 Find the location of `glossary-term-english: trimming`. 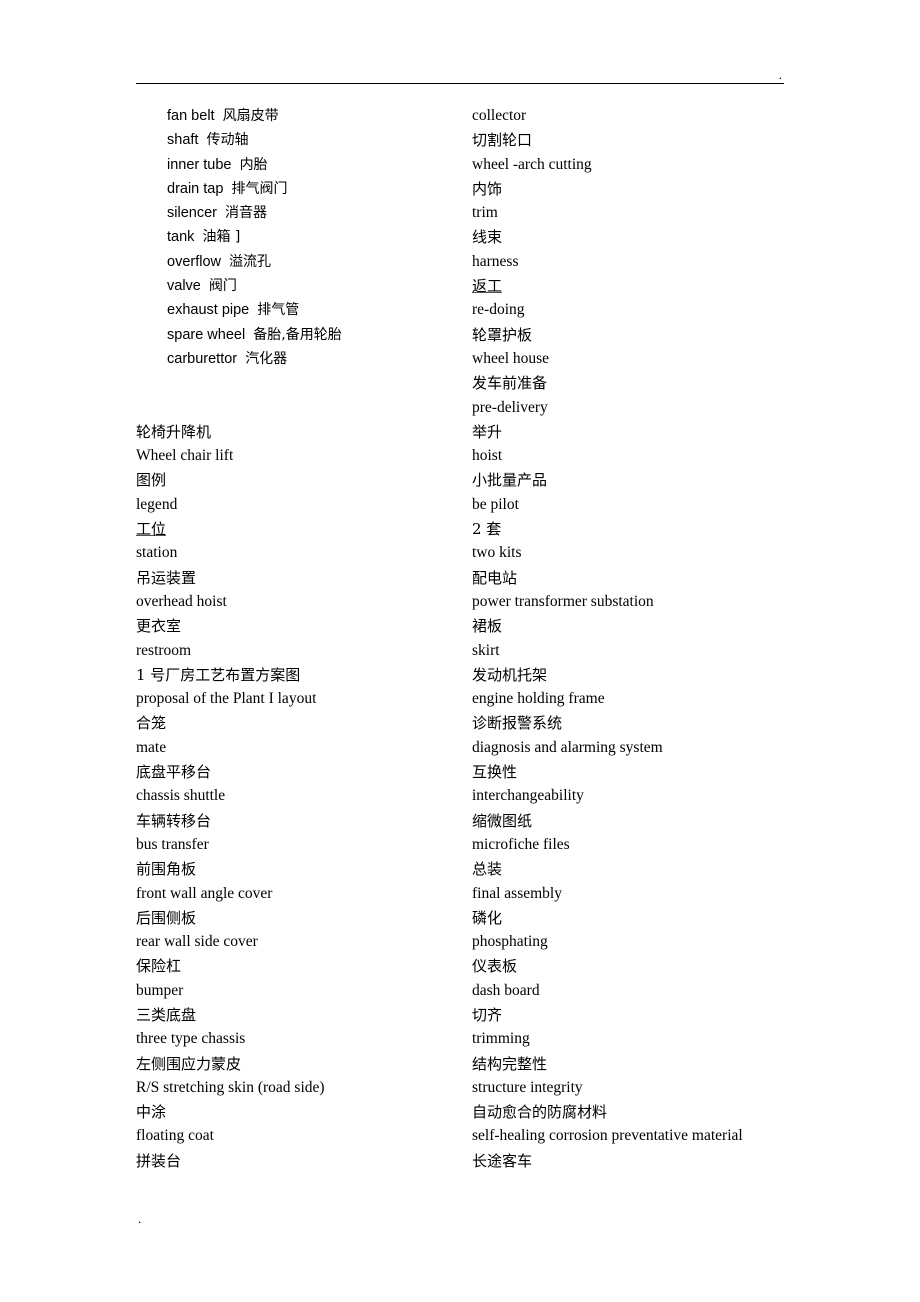

glossary-term-english: trimming is located at coordinates (501, 1039).